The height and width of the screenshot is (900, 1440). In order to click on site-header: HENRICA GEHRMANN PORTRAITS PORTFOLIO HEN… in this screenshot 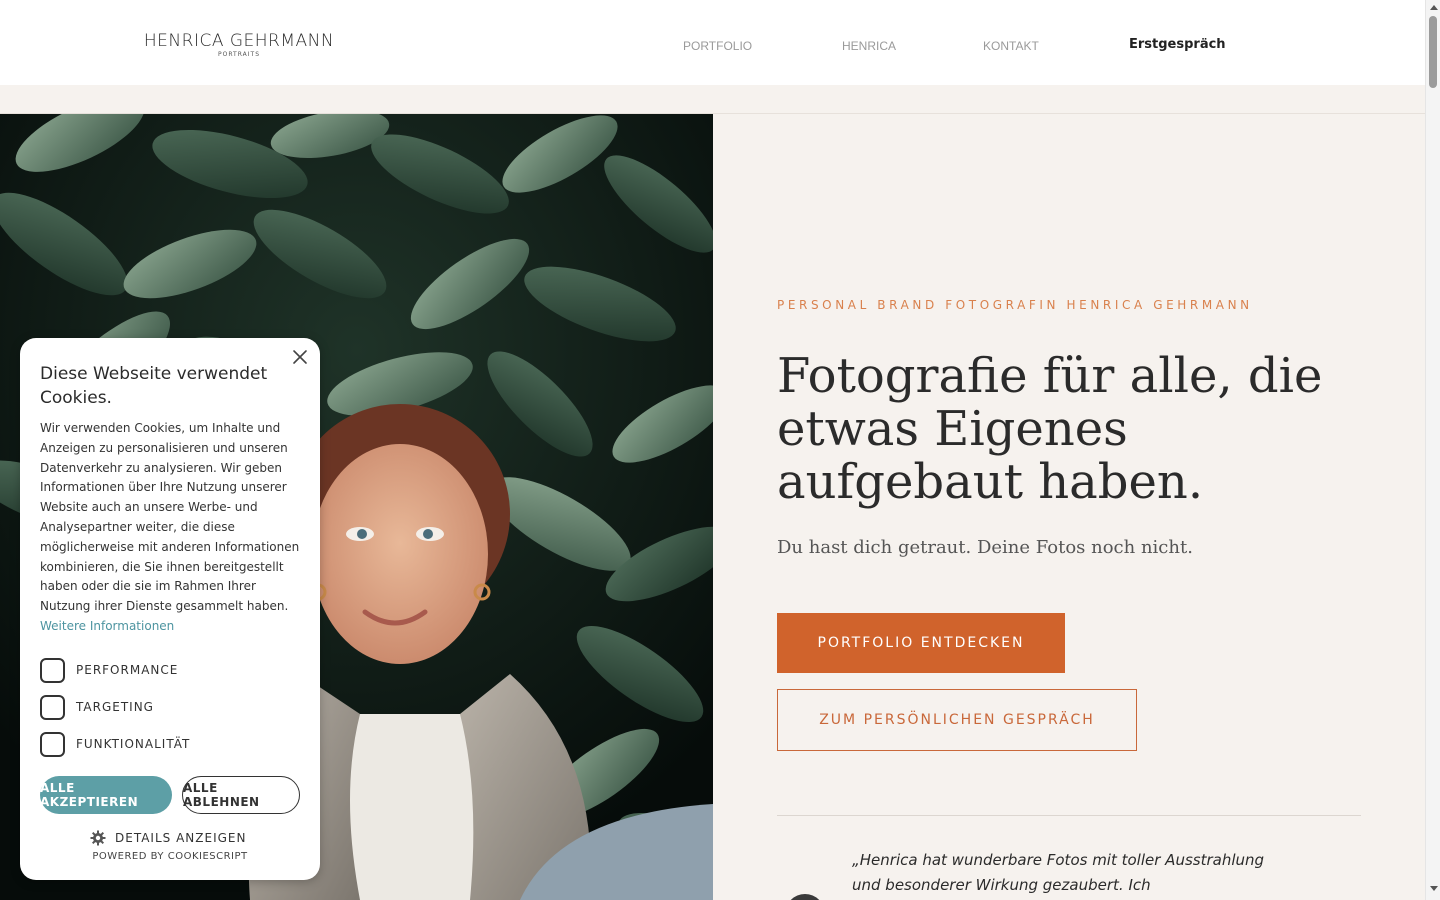, I will do `click(712, 42)`.